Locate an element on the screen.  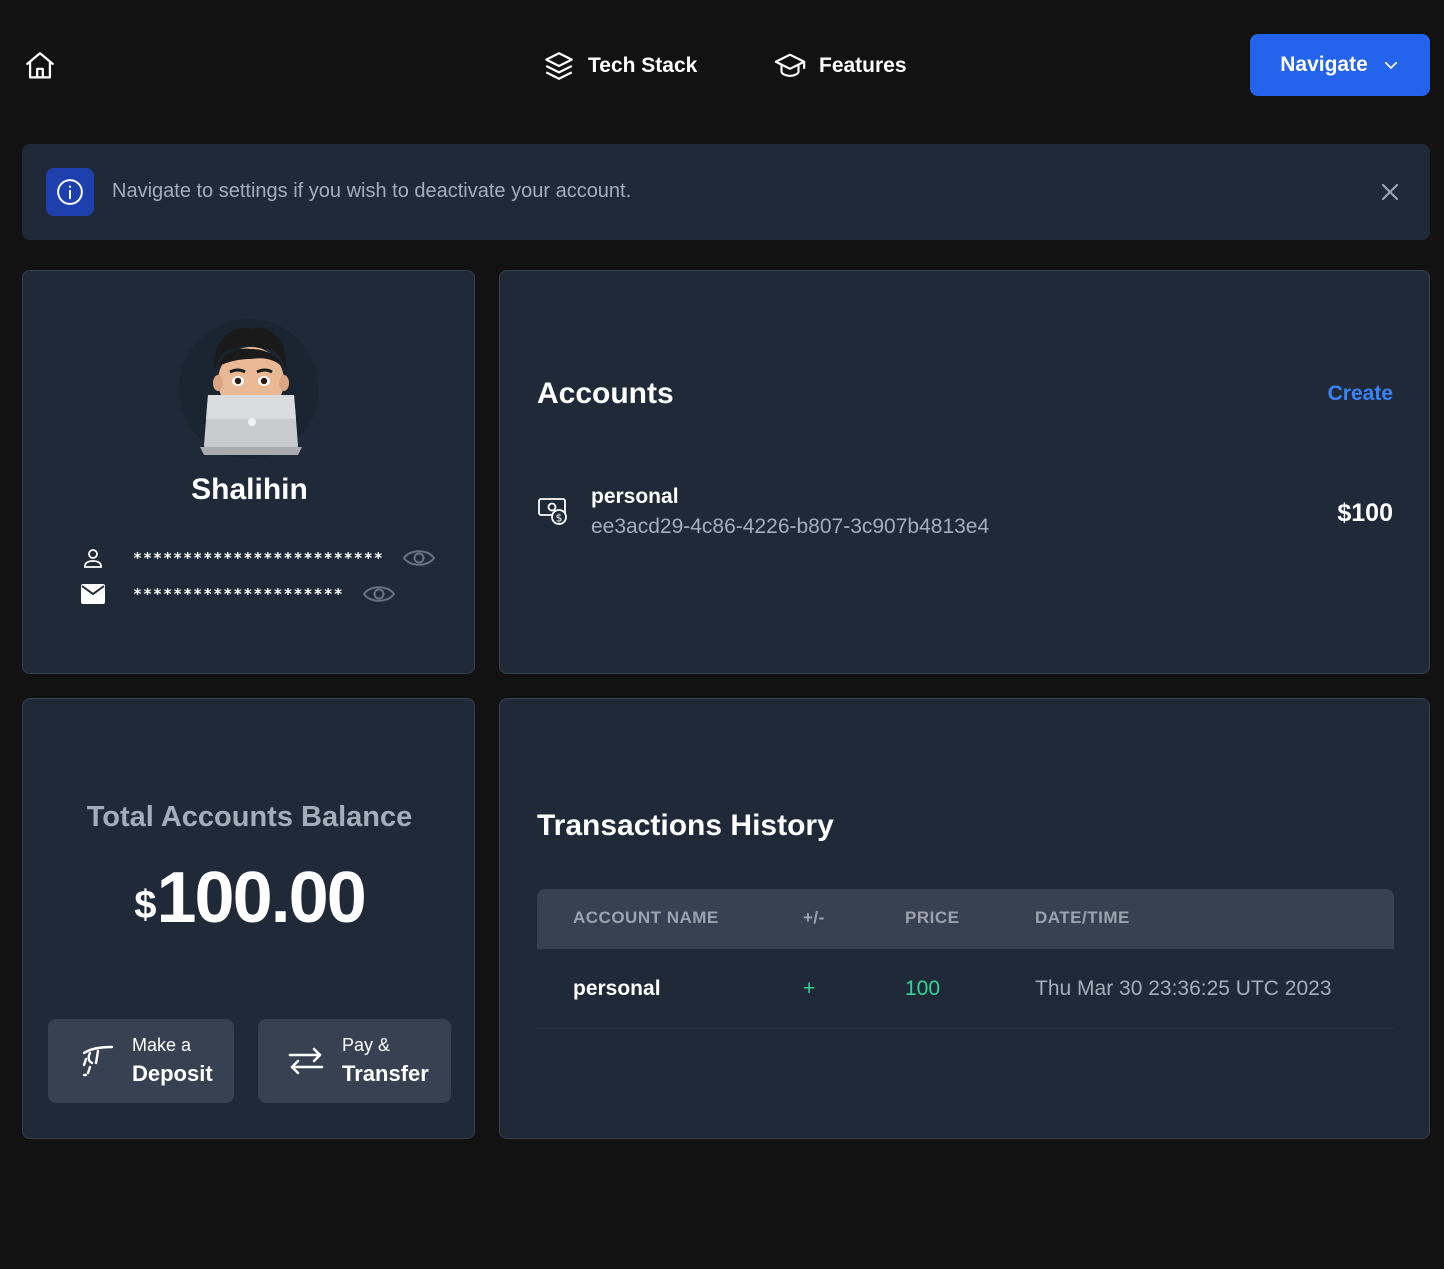
transfer-line2: Transfer is located at coordinates (385, 1073).